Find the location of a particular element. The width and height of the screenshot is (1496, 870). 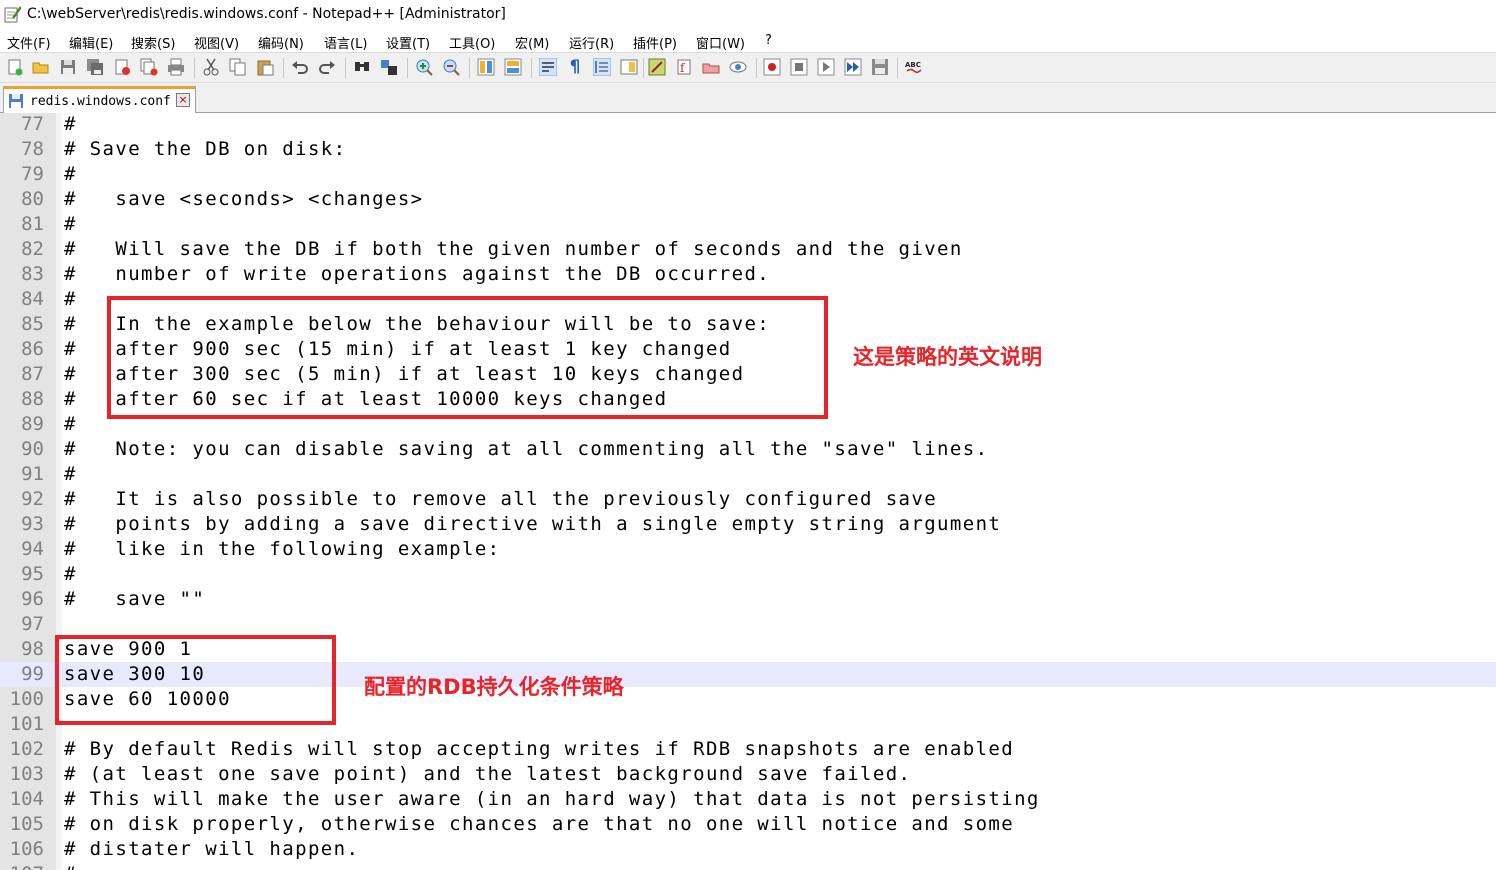

replace-icon is located at coordinates (389, 67).